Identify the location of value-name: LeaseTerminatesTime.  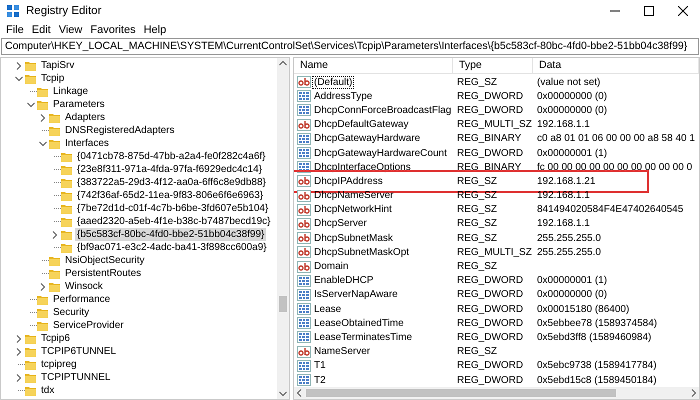
(363, 337).